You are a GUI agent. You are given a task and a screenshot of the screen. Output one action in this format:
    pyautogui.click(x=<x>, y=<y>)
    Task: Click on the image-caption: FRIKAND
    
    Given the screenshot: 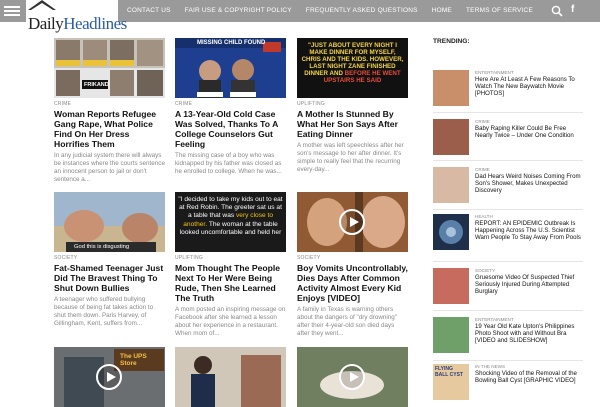 What is the action you would take?
    pyautogui.click(x=96, y=85)
    